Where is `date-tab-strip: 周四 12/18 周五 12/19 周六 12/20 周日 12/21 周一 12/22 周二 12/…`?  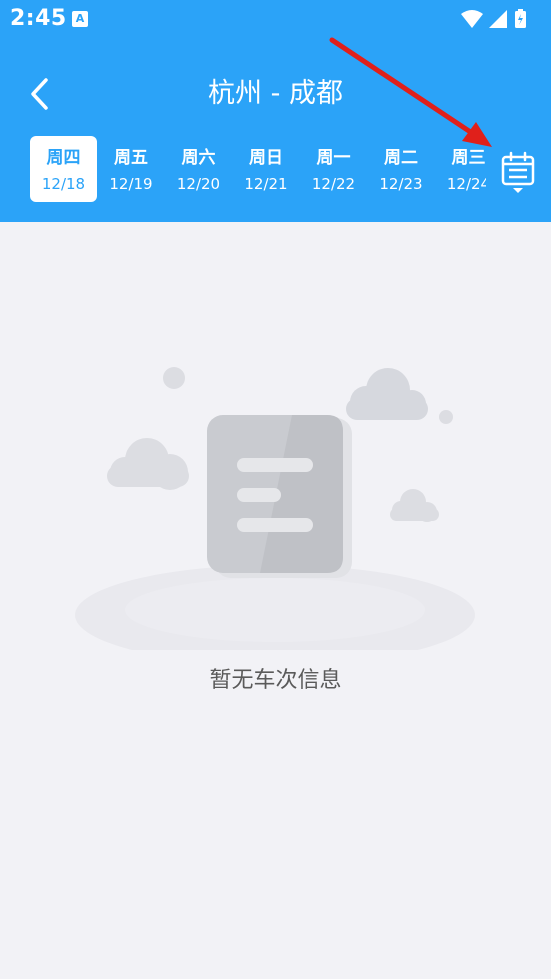 date-tab-strip: 周四 12/18 周五 12/19 周六 12/20 周日 12/21 周一 12/22 周二 12/… is located at coordinates (258, 170).